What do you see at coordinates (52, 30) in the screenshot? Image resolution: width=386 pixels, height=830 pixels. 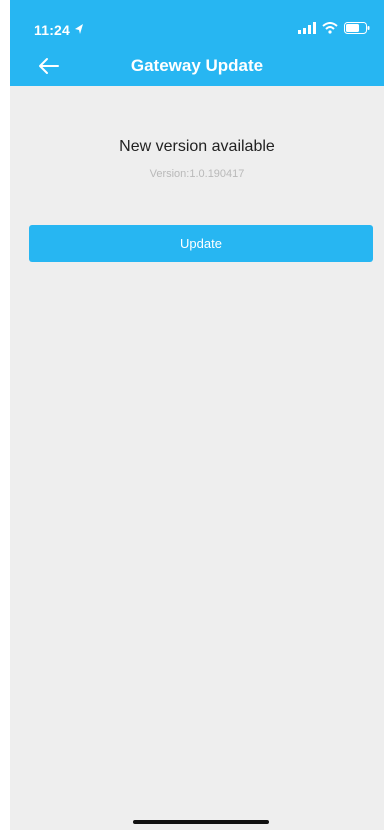 I see `status-time: 11:24` at bounding box center [52, 30].